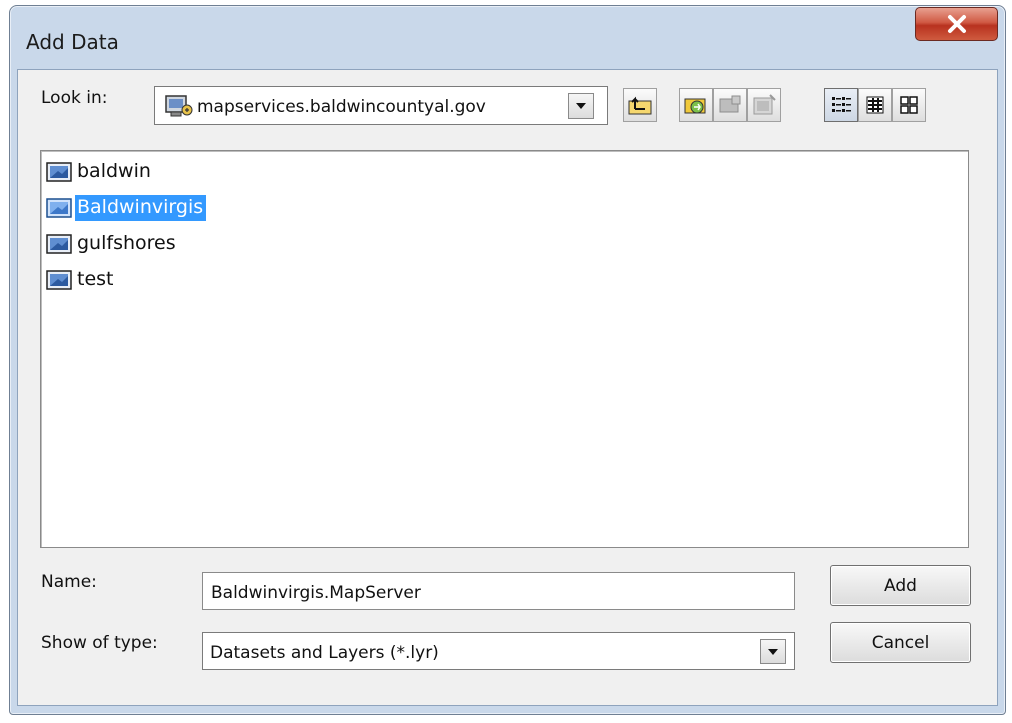  What do you see at coordinates (126, 243) in the screenshot?
I see `list-item-label: gulfshores` at bounding box center [126, 243].